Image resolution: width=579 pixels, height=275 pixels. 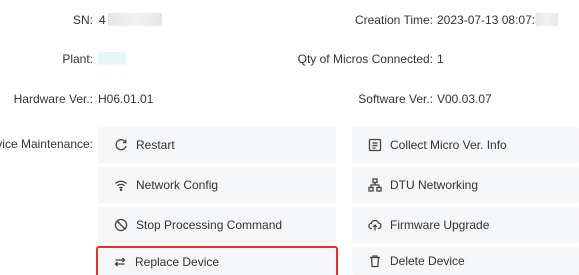 What do you see at coordinates (46, 144) in the screenshot?
I see `device-maintenance-label: Device Maintenance:` at bounding box center [46, 144].